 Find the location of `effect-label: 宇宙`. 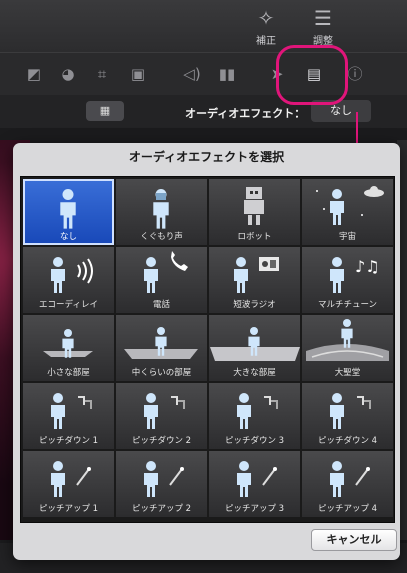

effect-label: 宇宙 is located at coordinates (347, 237).